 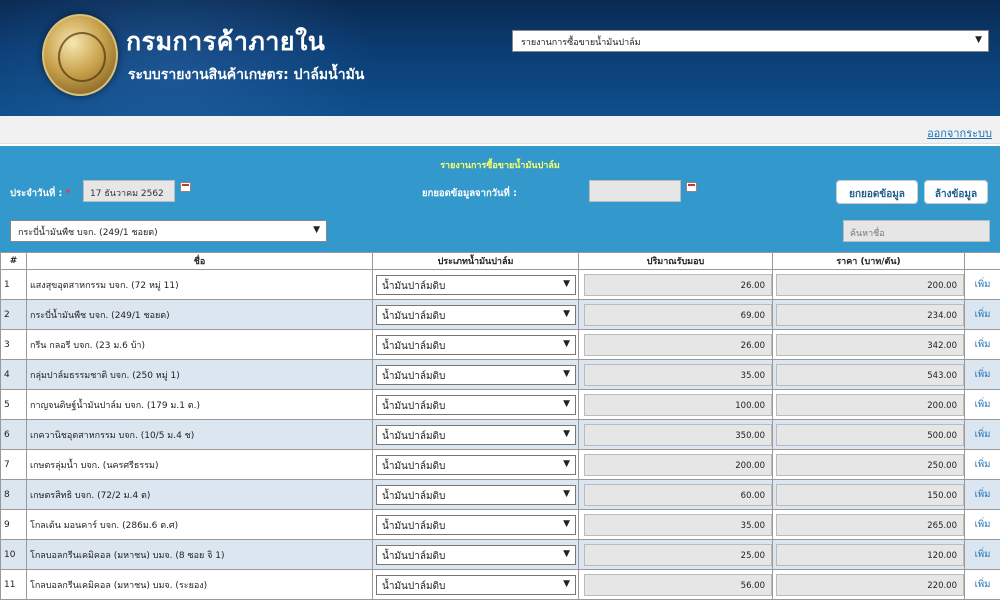 I want to click on row-price-cell: 543.00, so click(x=868, y=374).